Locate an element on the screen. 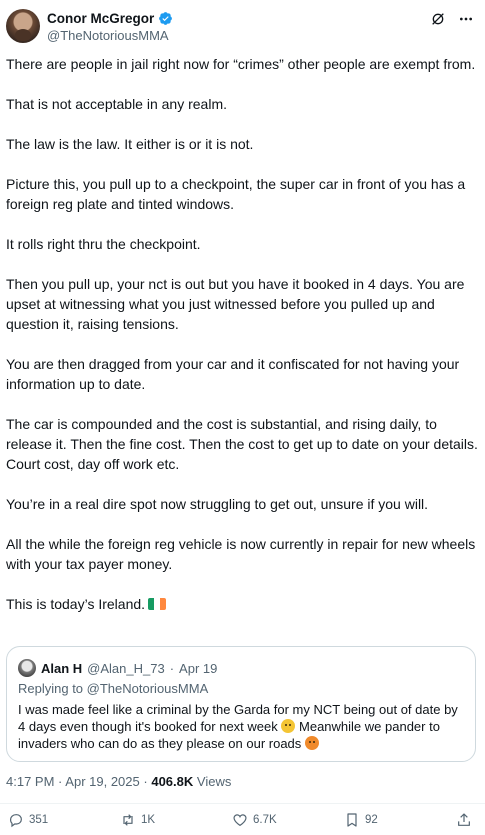  heart-icon is located at coordinates (240, 820).